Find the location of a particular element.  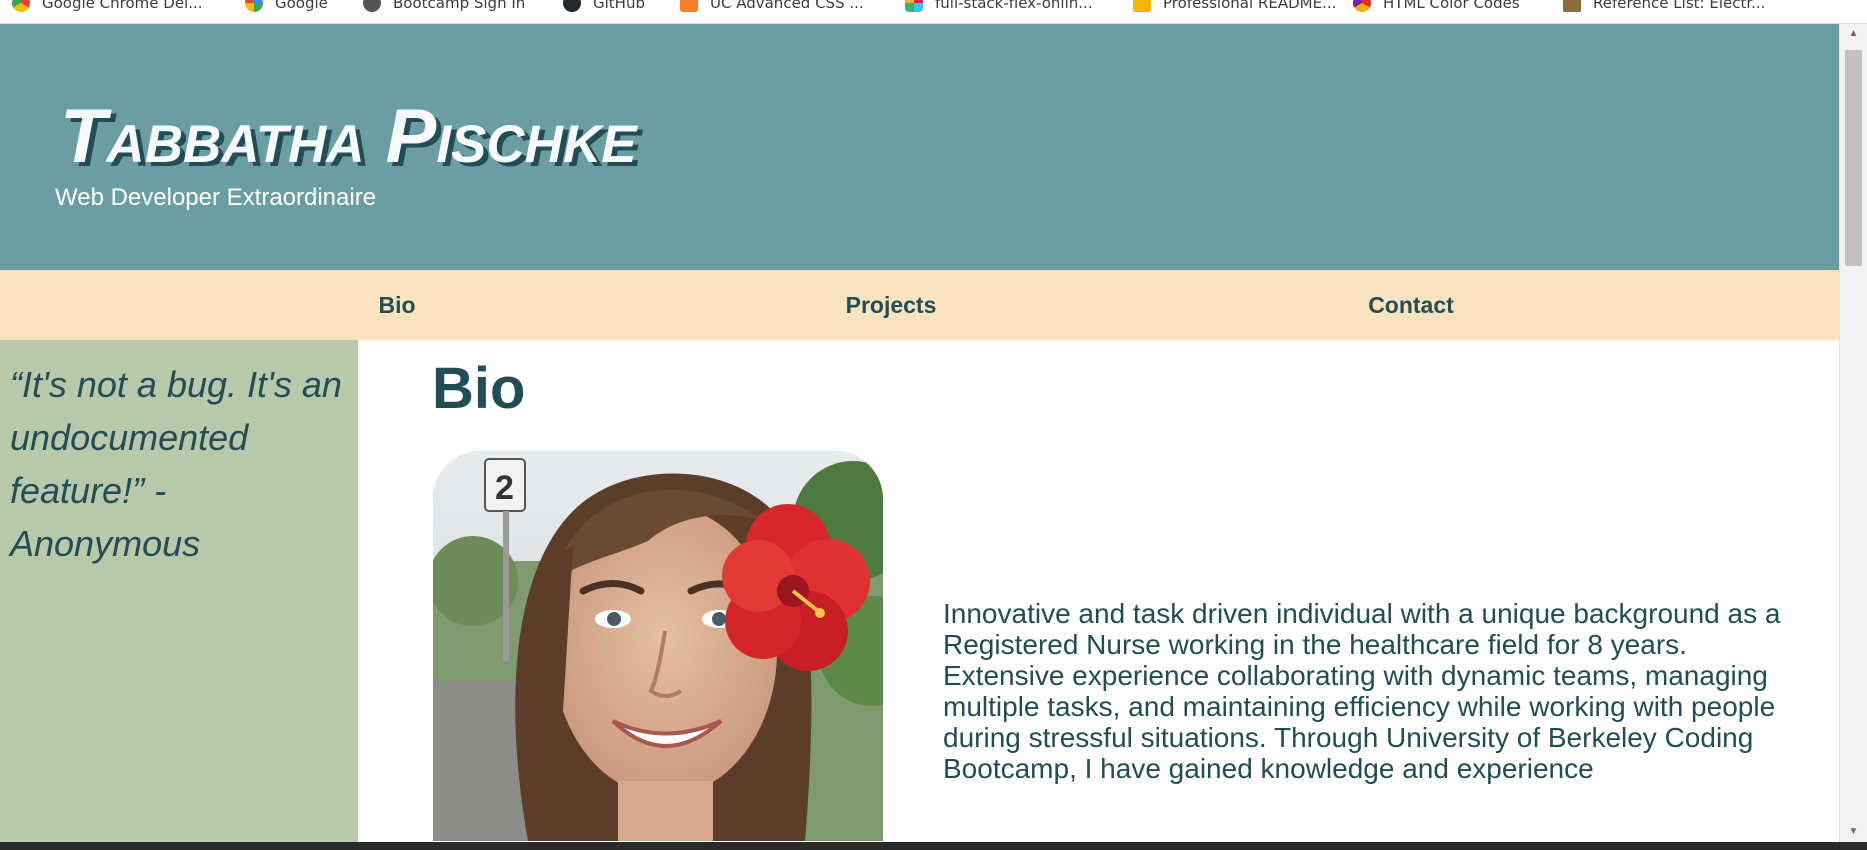

bookmark-label: GitHub is located at coordinates (619, 6).